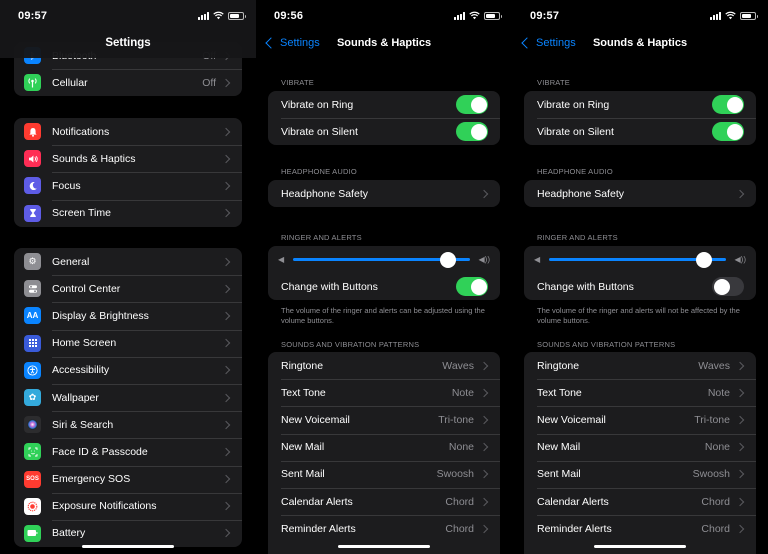 This screenshot has height=554, width=768. I want to click on settings-row-emergency-sos: SOS Emergency SOS, so click(128, 479).